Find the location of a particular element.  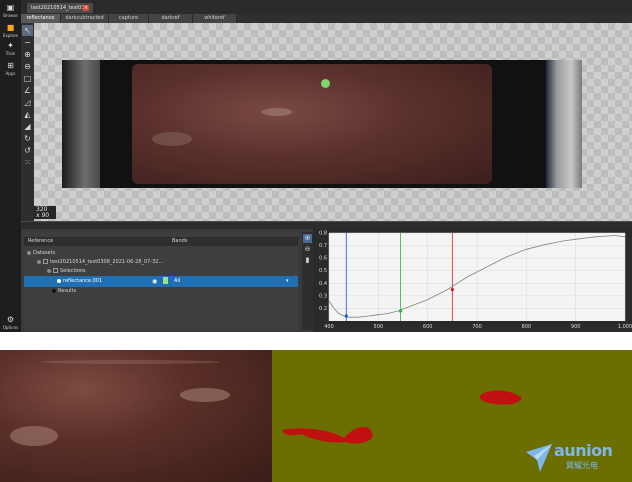

rail-item-label: Options is located at coordinates (10, 327).